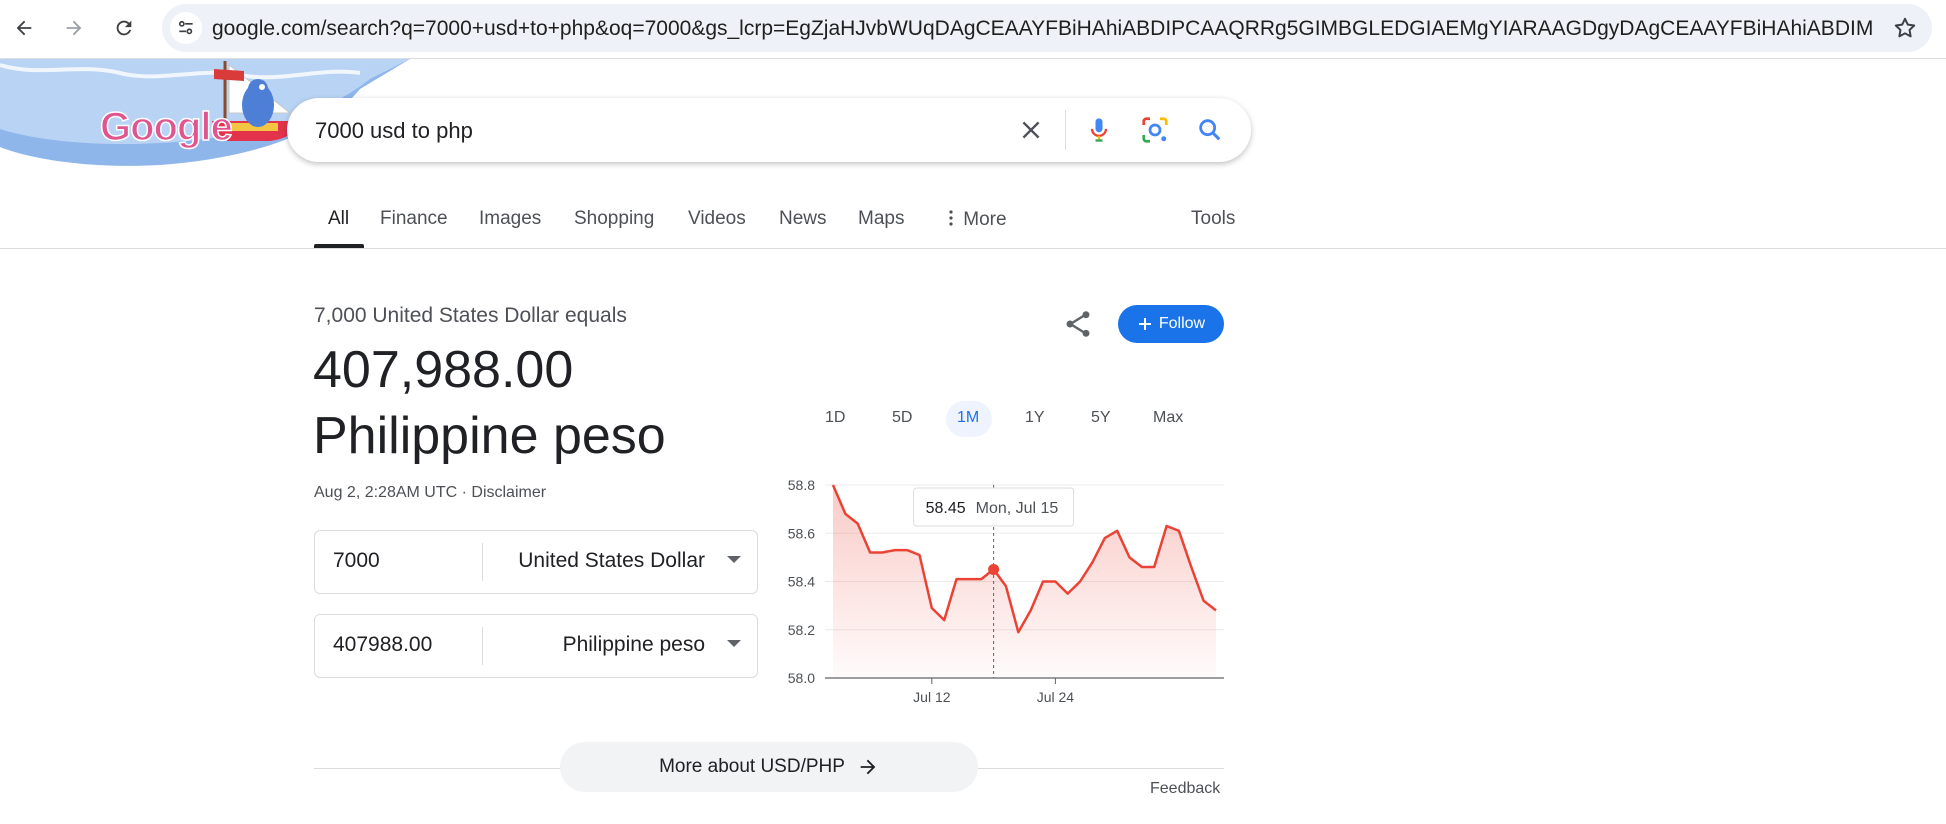 The height and width of the screenshot is (824, 1946). What do you see at coordinates (1017, 508) in the screenshot?
I see `tooltip-date: Mon, Jul 15` at bounding box center [1017, 508].